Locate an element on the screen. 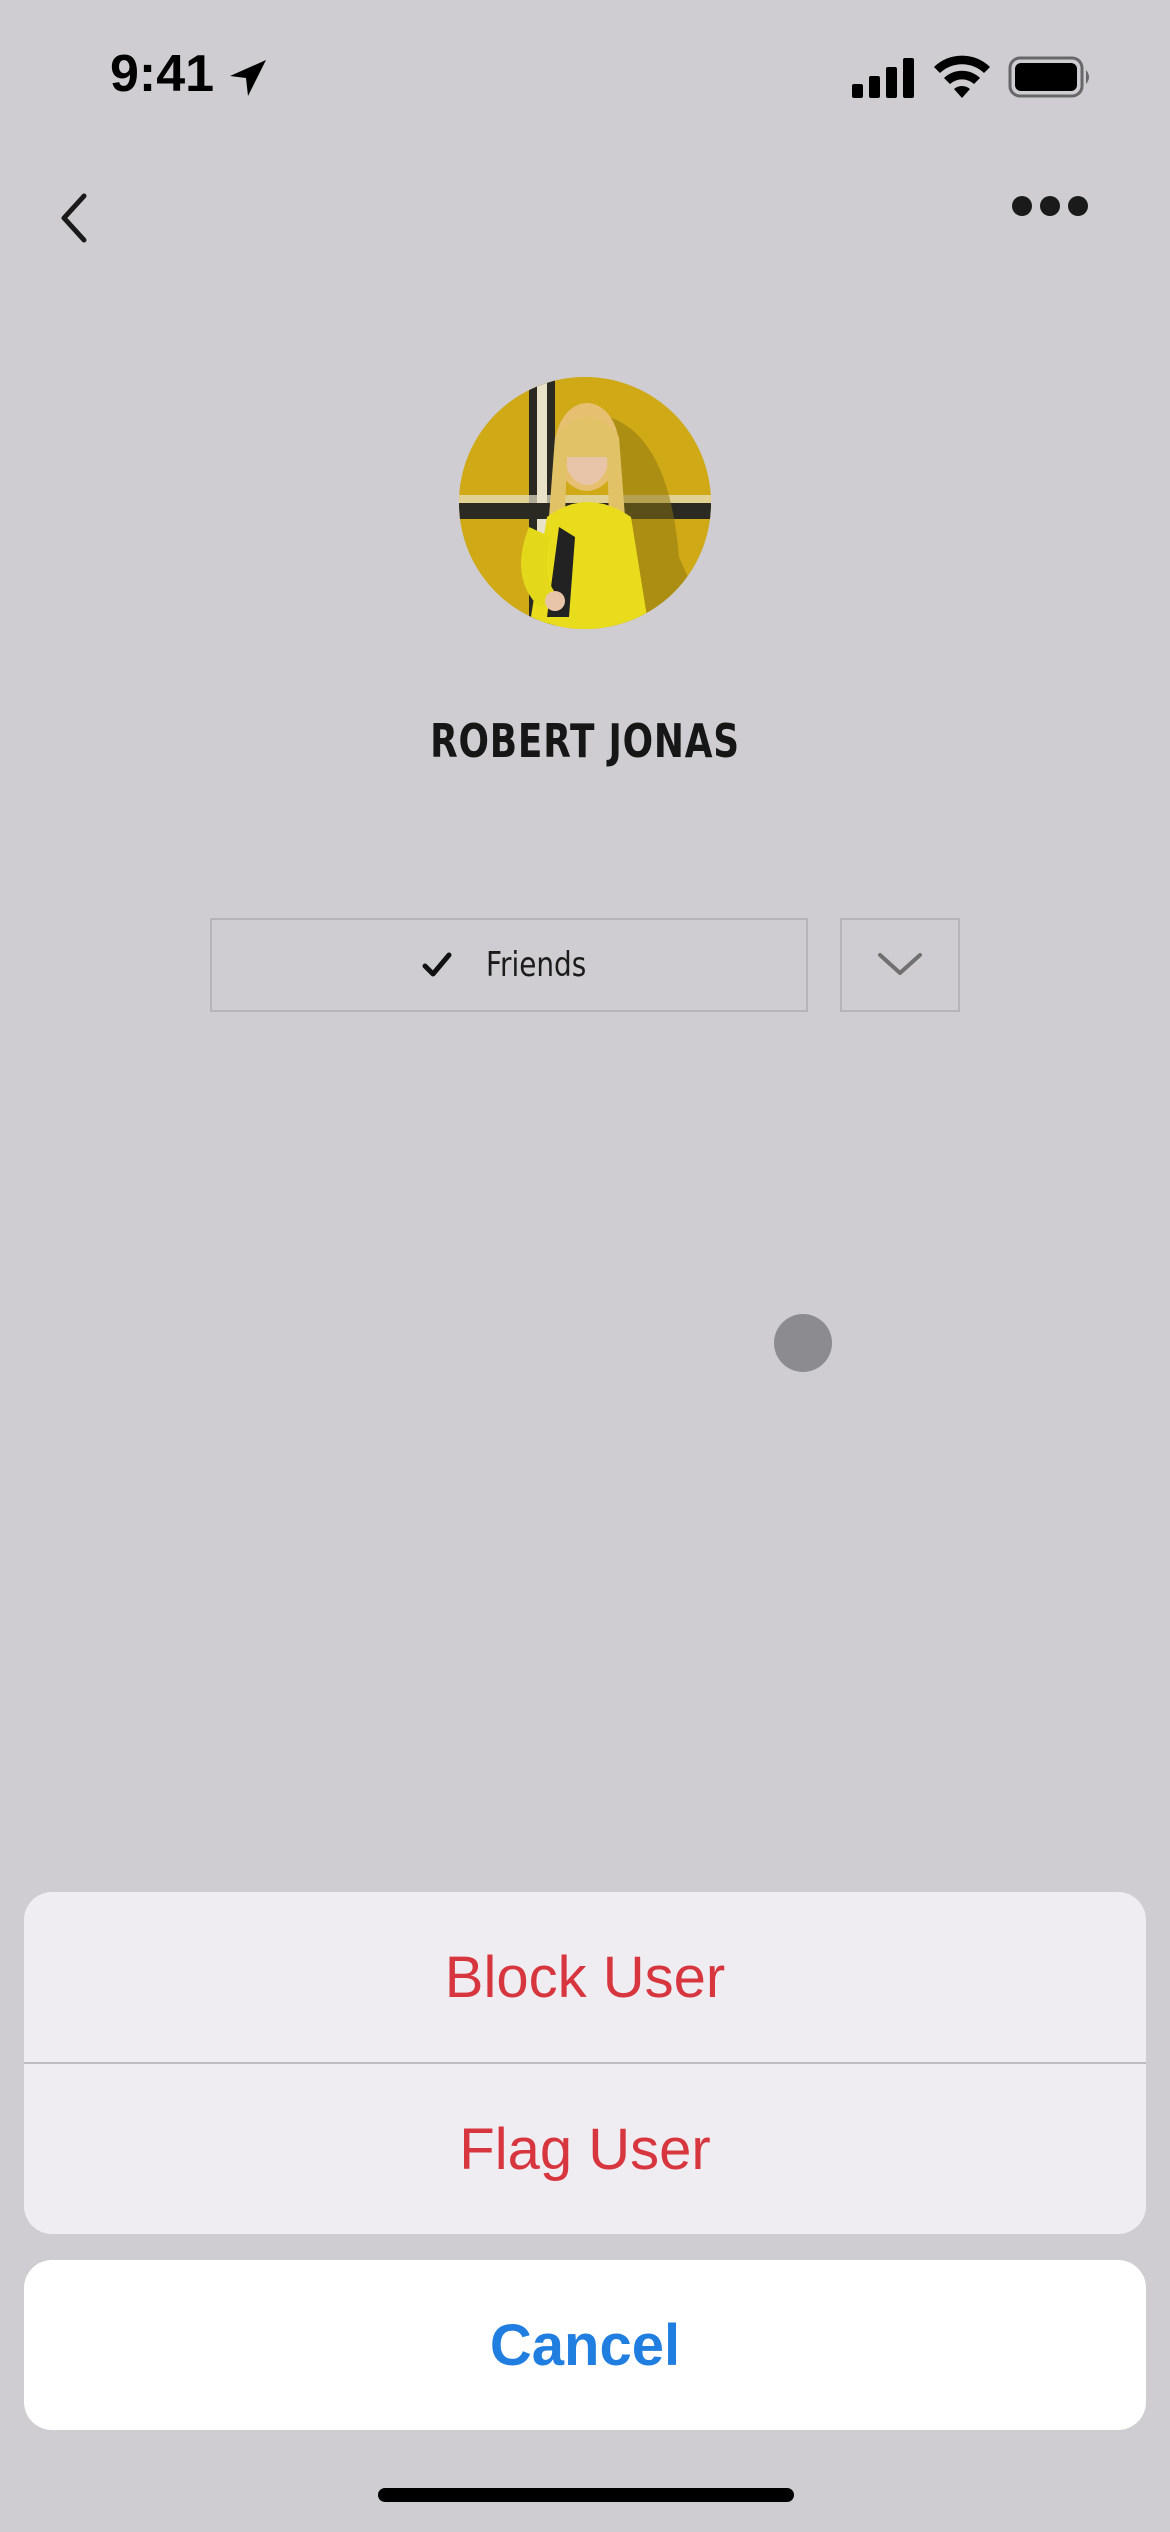 The image size is (1170, 2532). cancel-button: Cancel is located at coordinates (585, 2345).